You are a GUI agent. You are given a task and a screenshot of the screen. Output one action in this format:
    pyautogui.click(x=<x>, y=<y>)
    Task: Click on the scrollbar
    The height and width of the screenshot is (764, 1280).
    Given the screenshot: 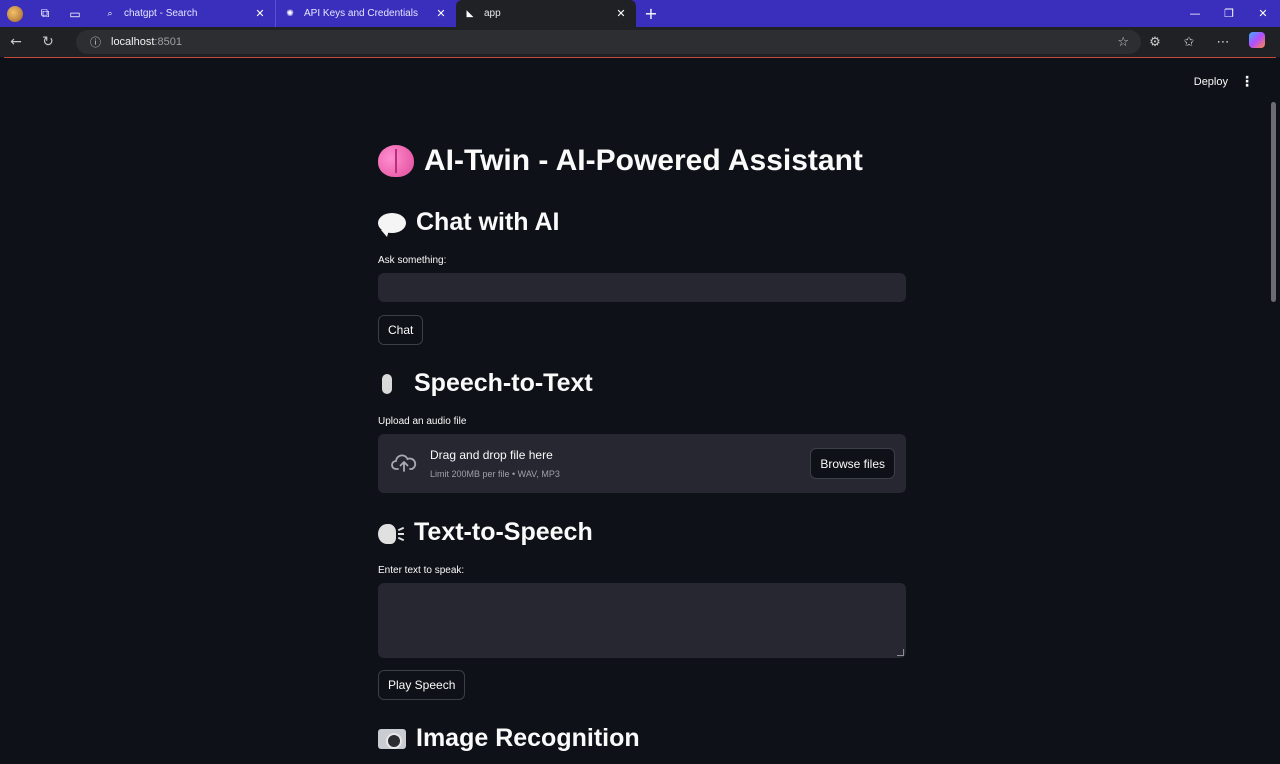 What is the action you would take?
    pyautogui.click(x=1273, y=202)
    